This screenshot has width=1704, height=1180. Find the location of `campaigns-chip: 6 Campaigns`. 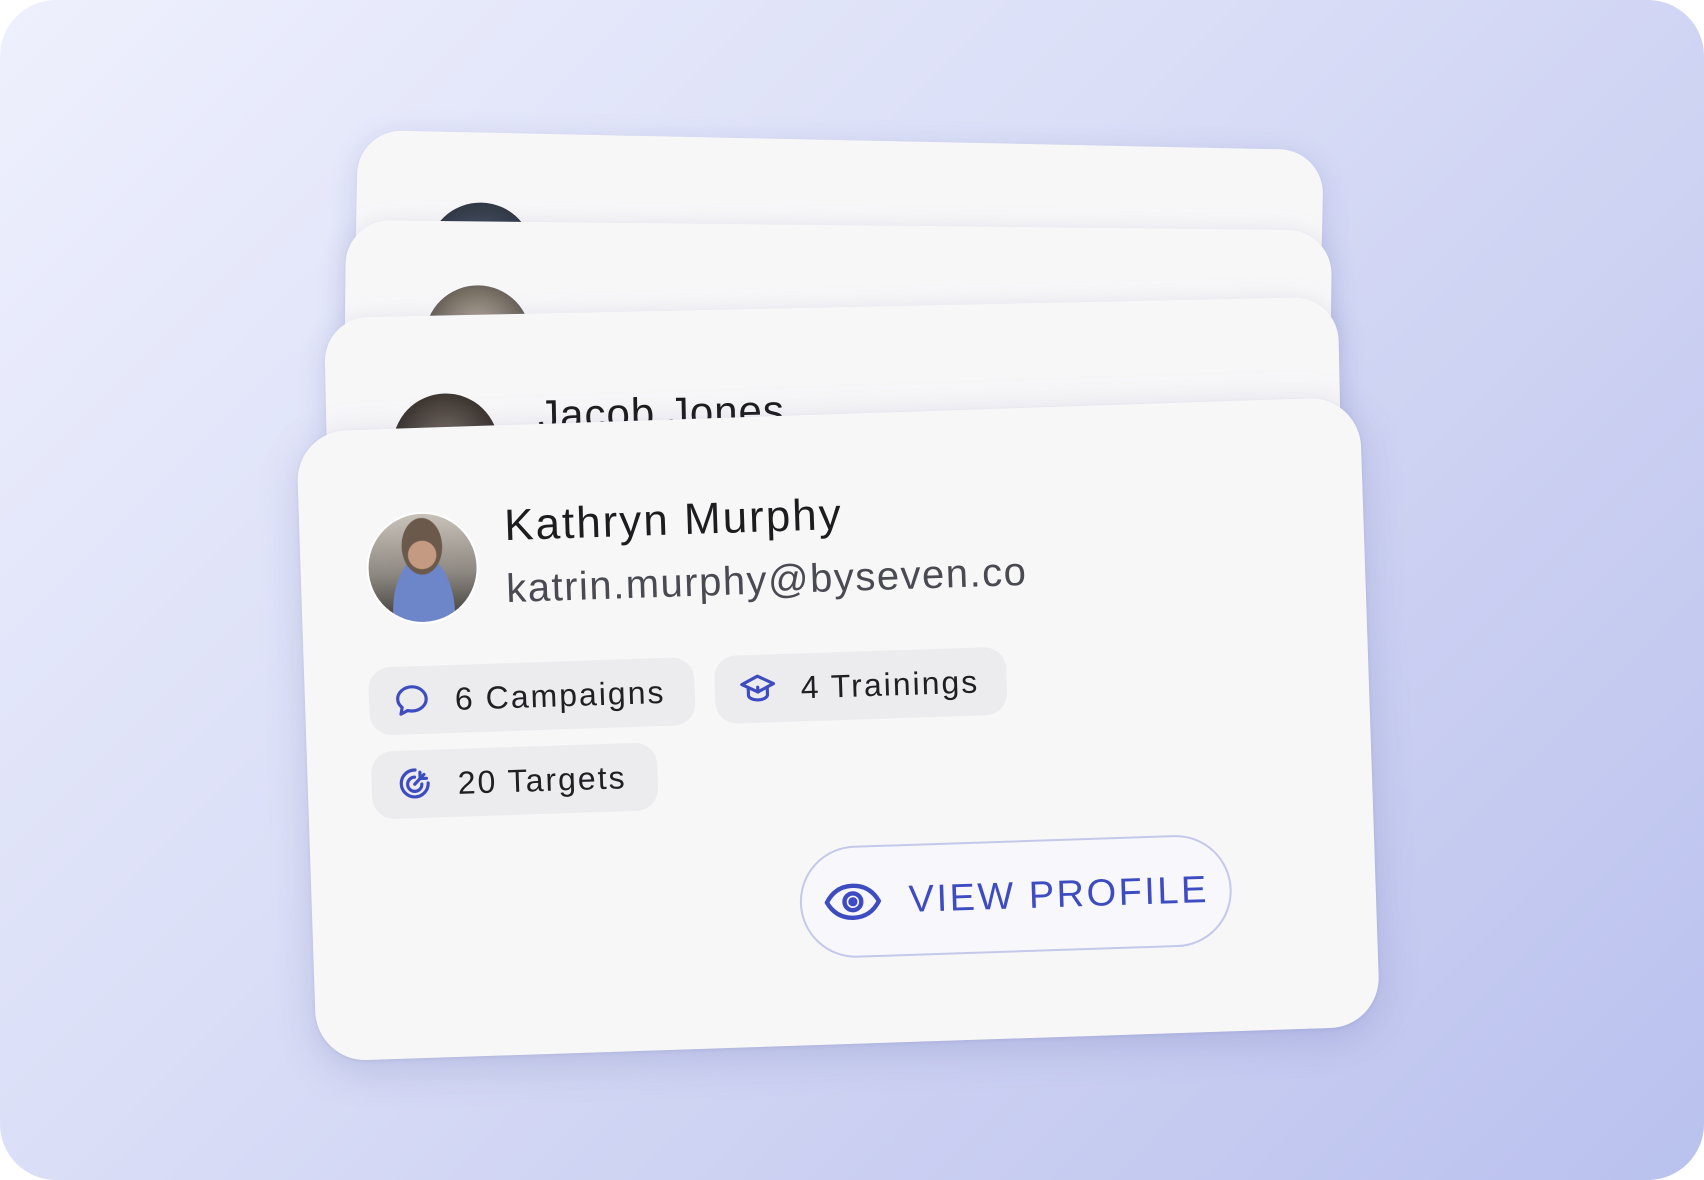

campaigns-chip: 6 Campaigns is located at coordinates (531, 696).